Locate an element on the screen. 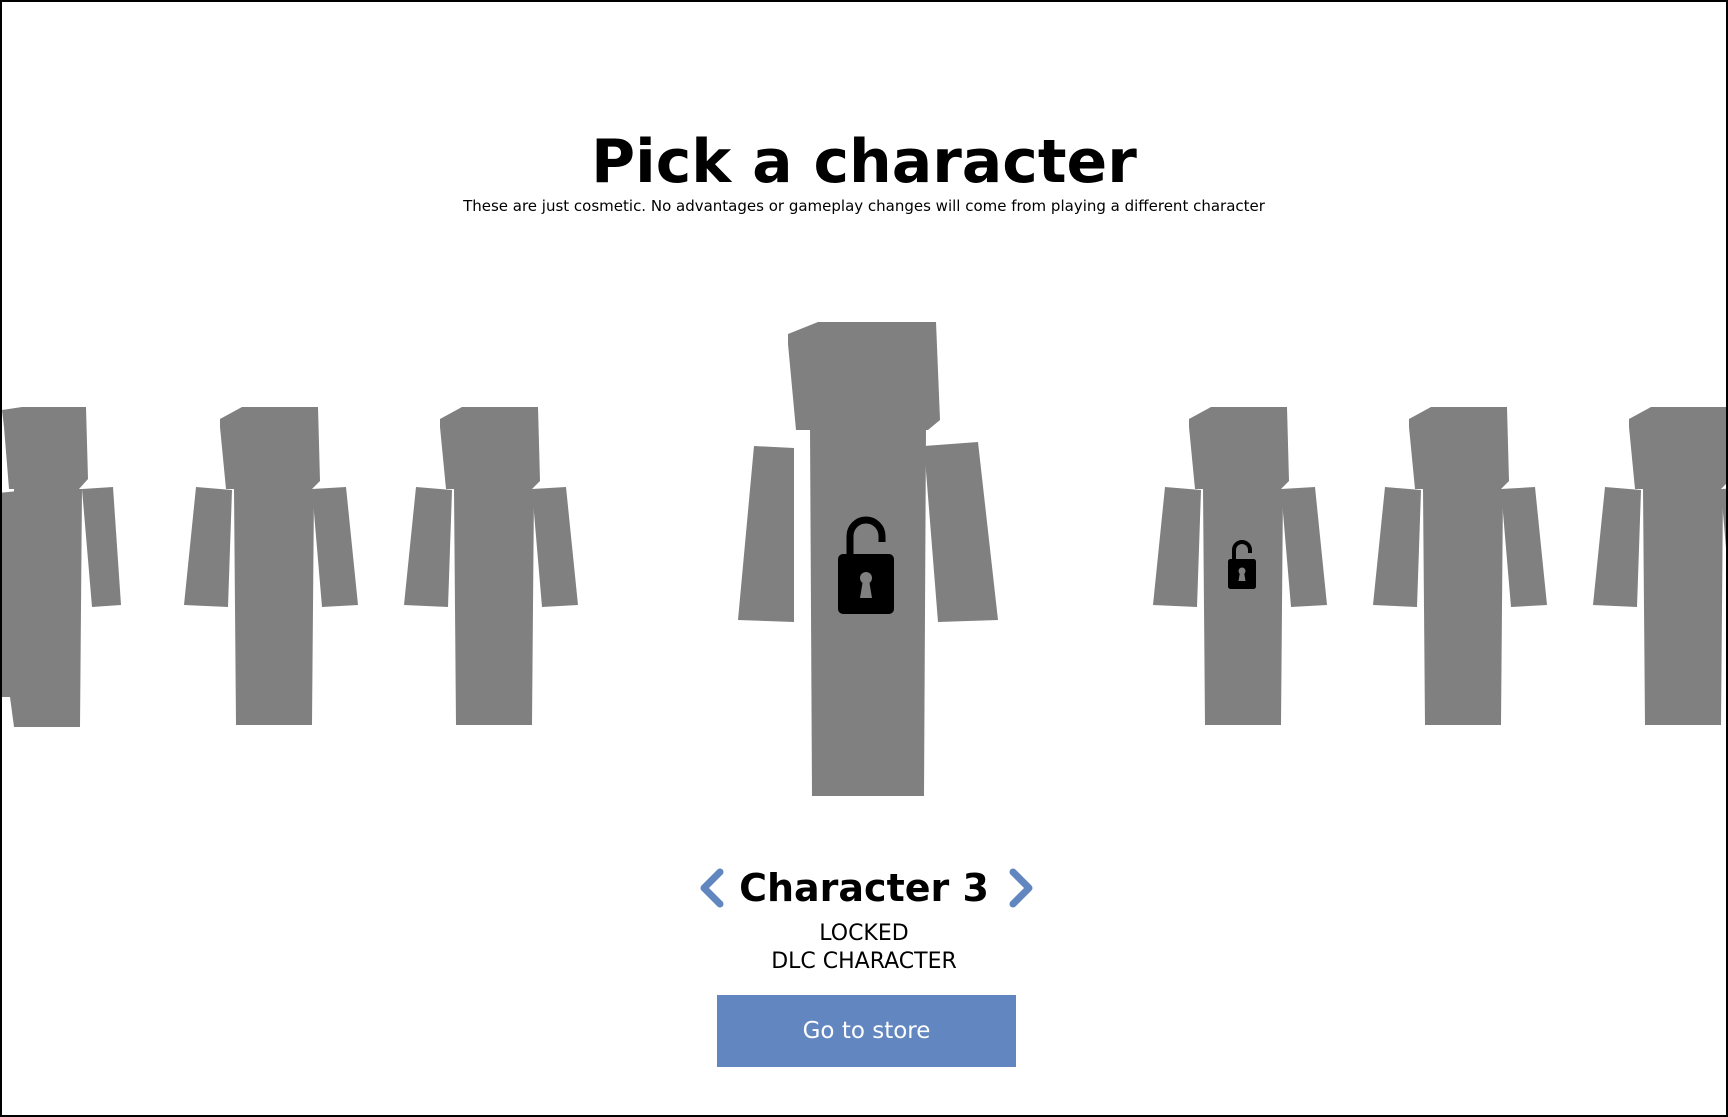 This screenshot has width=1728, height=1117. character-figure-selected is located at coordinates (868, 560).